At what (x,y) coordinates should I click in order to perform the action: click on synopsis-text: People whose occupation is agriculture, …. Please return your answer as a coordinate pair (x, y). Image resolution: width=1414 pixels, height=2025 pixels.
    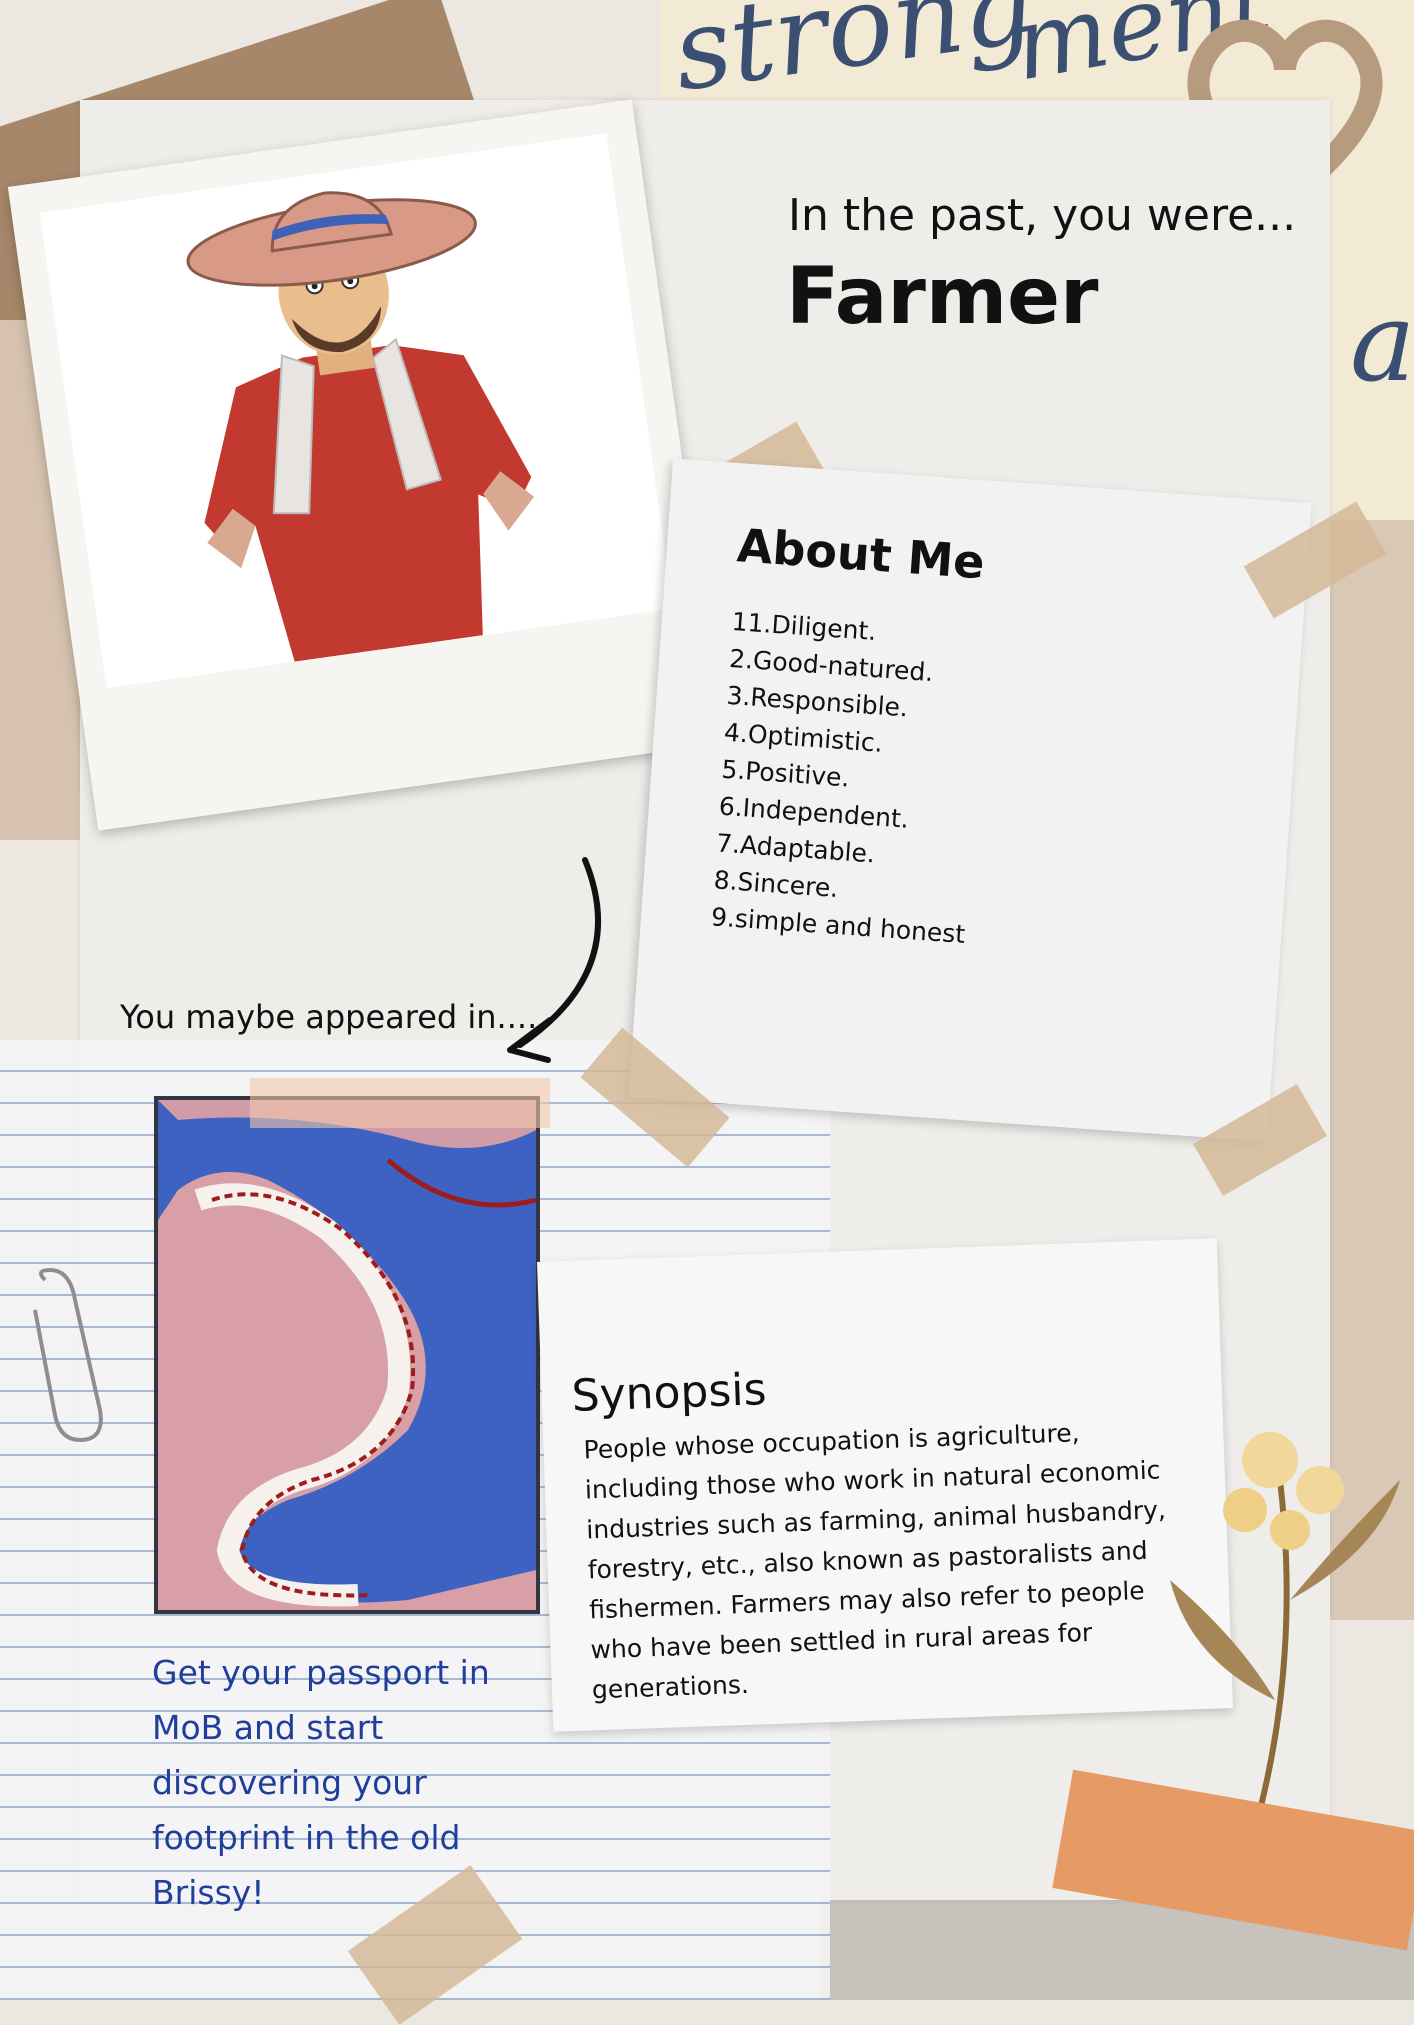
    Looking at the image, I should click on (875, 1561).